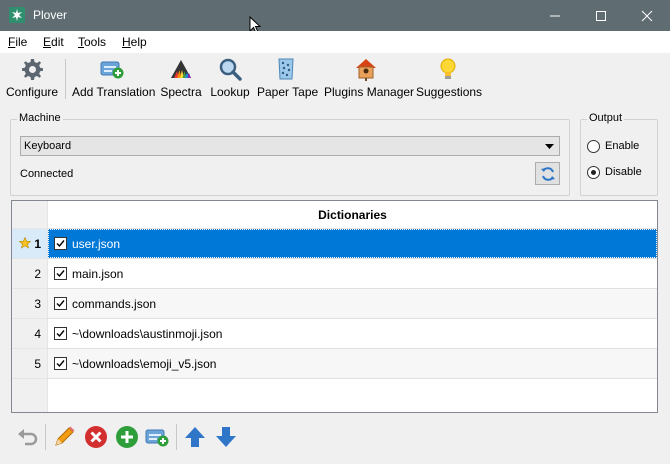  What do you see at coordinates (147, 334) in the screenshot?
I see `dictionary-path: ~\downloads\austinmoji.json` at bounding box center [147, 334].